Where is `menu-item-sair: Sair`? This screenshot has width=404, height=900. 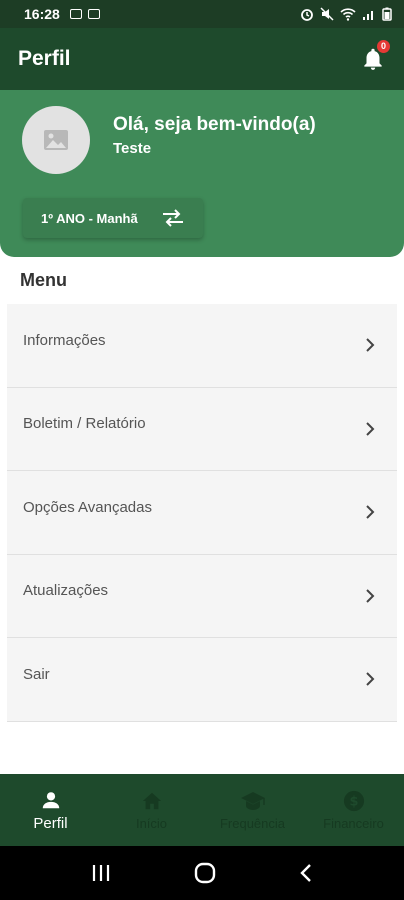 menu-item-sair: Sair is located at coordinates (202, 680).